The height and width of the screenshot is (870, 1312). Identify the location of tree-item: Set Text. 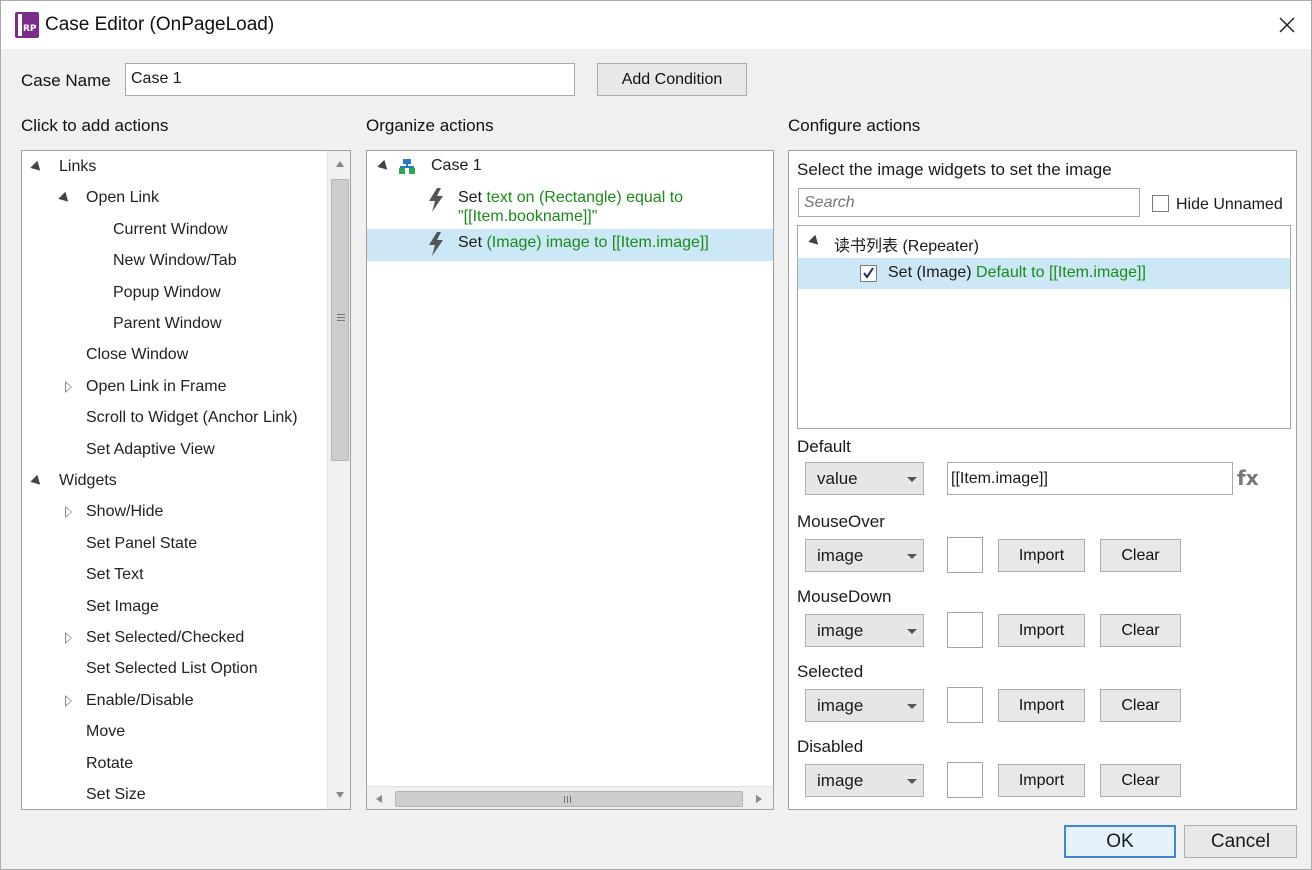
(115, 575).